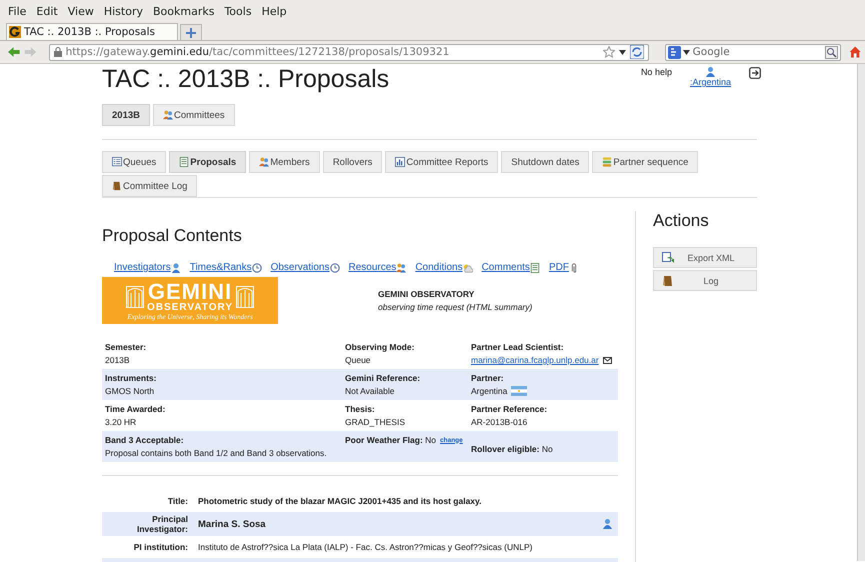  Describe the element at coordinates (123, 11) in the screenshot. I see `menu-item: History` at that location.